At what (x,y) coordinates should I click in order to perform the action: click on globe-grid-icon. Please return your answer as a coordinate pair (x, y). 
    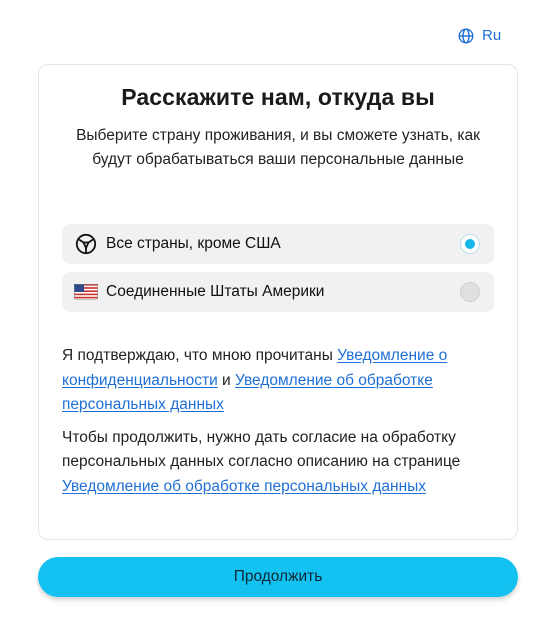
    Looking at the image, I should click on (86, 244).